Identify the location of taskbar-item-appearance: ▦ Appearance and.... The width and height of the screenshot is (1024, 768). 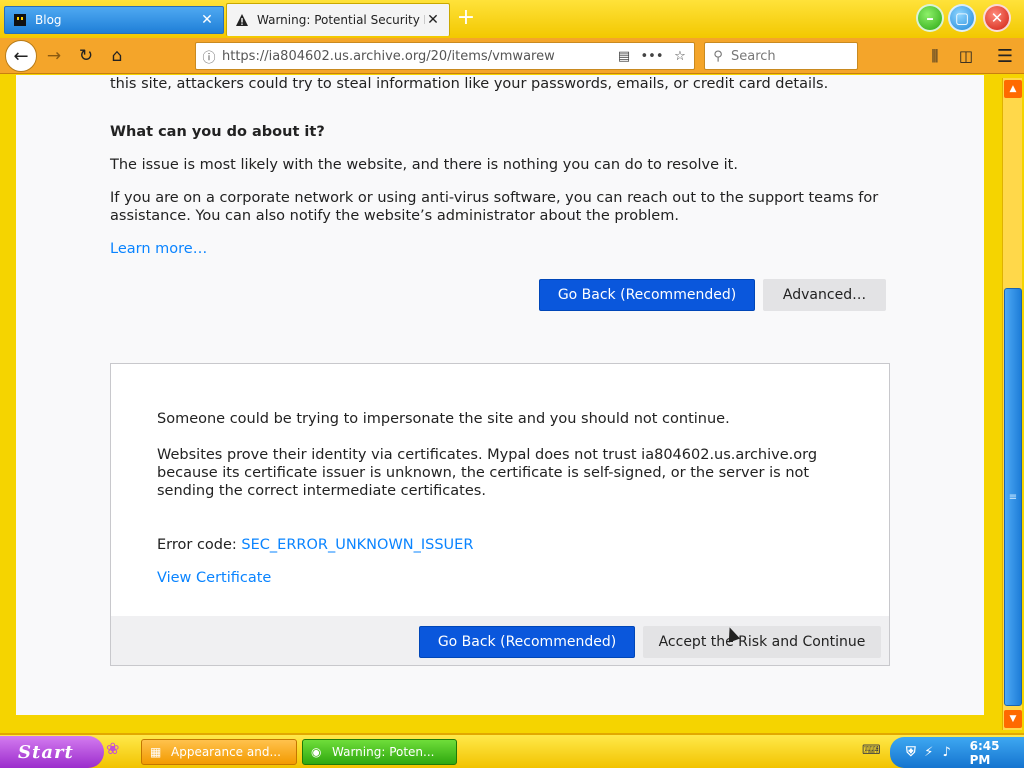
(219, 752).